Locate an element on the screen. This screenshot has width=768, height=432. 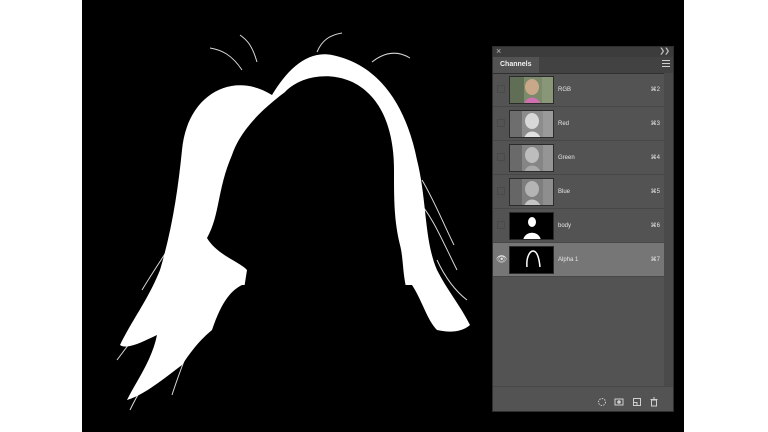
channel-shortcut: ⌘3 is located at coordinates (655, 124).